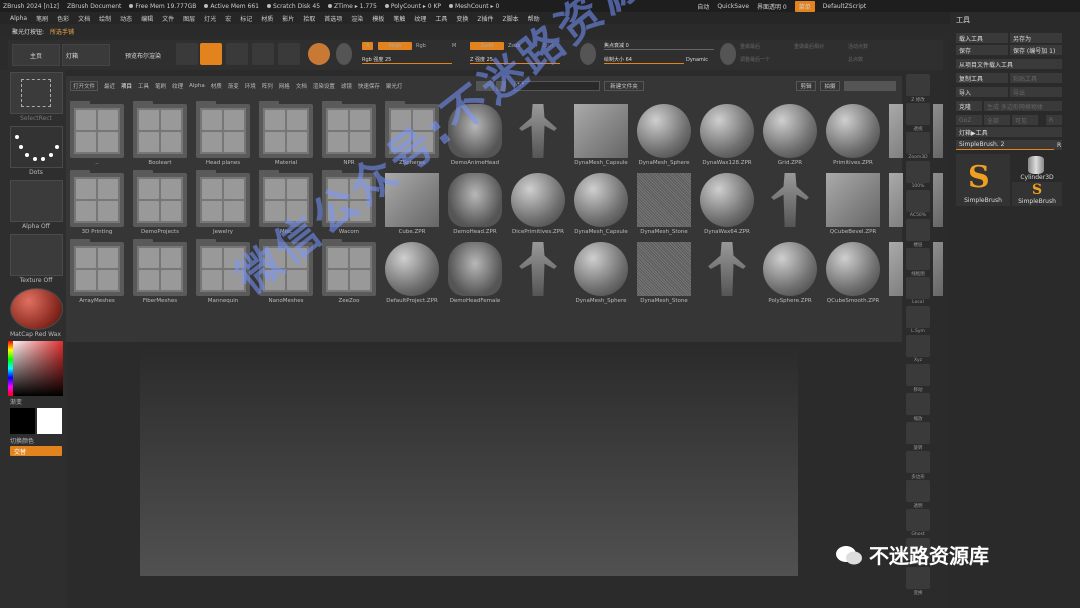  What do you see at coordinates (1036, 78) in the screenshot?
I see `paste-tool-button: 粘贴工具` at bounding box center [1036, 78].